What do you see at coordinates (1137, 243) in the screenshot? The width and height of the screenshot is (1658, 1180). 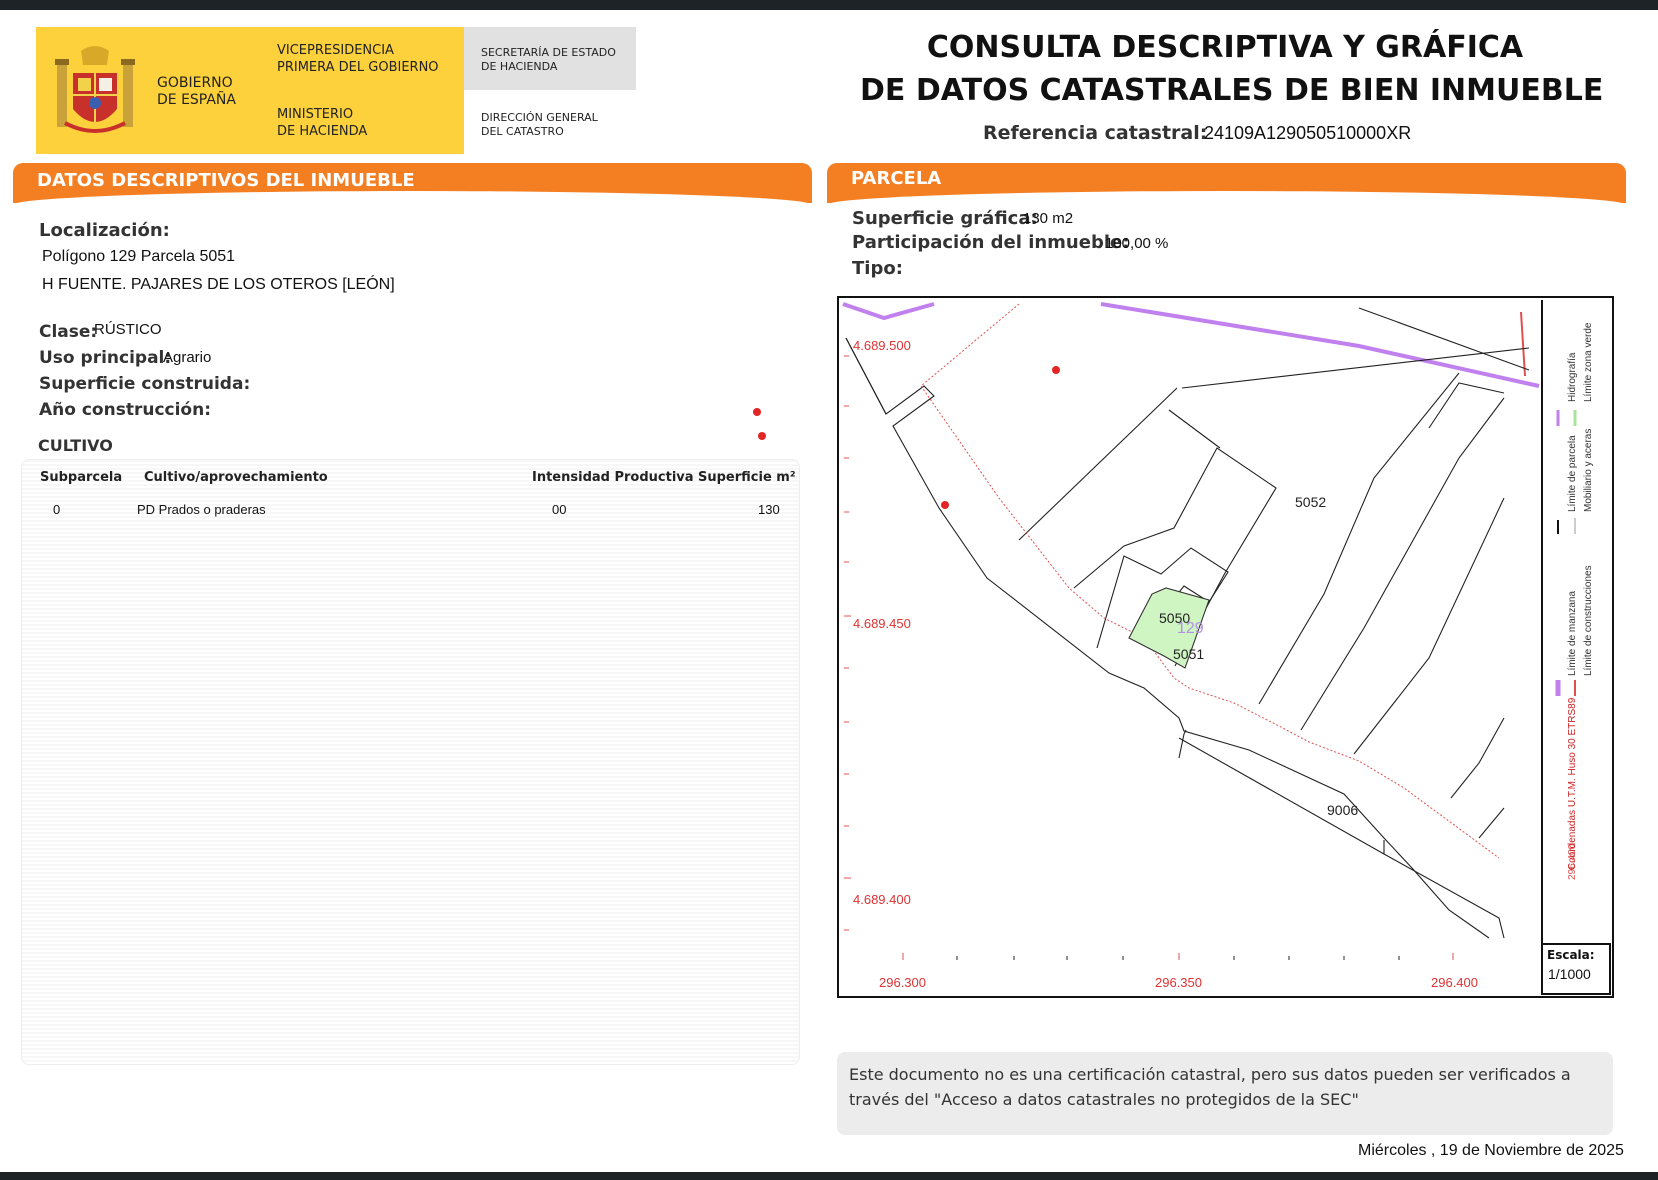 I see `participacion-value: 100,00 %` at bounding box center [1137, 243].